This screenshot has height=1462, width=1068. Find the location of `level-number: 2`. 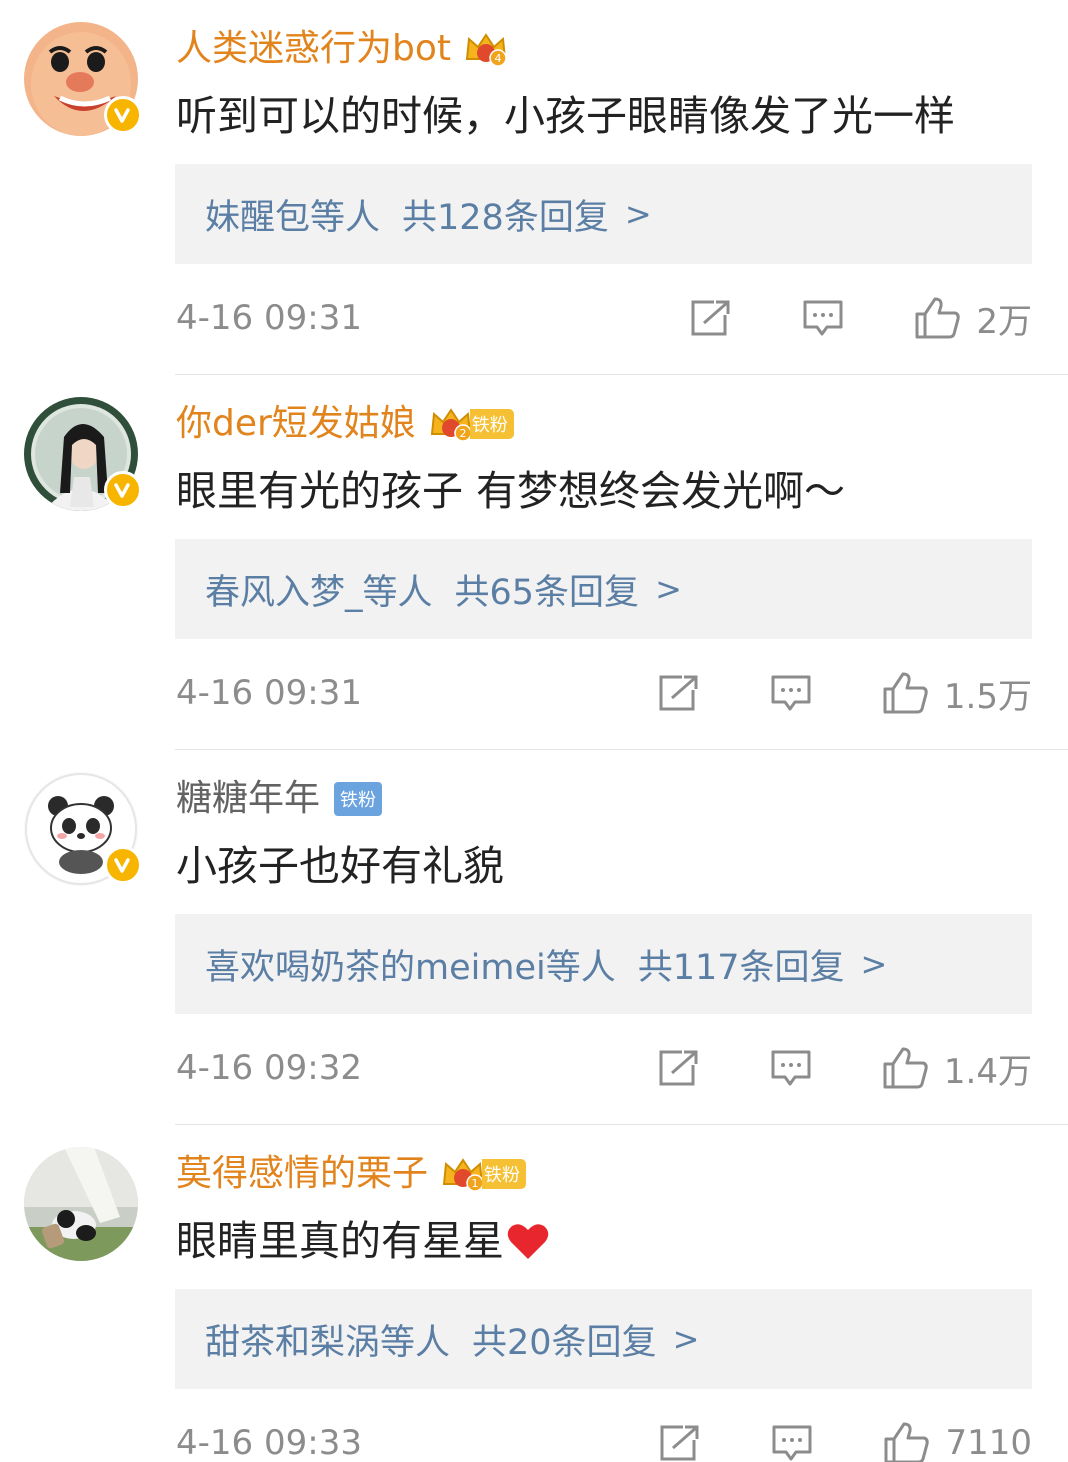

level-number: 2 is located at coordinates (462, 433).